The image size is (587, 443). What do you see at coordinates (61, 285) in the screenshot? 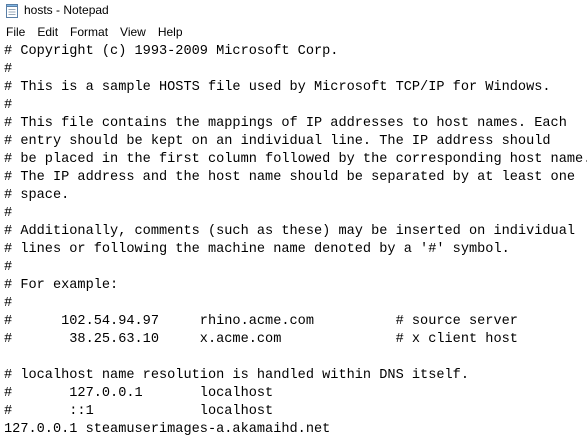
I see `editor-line: # For example:` at bounding box center [61, 285].